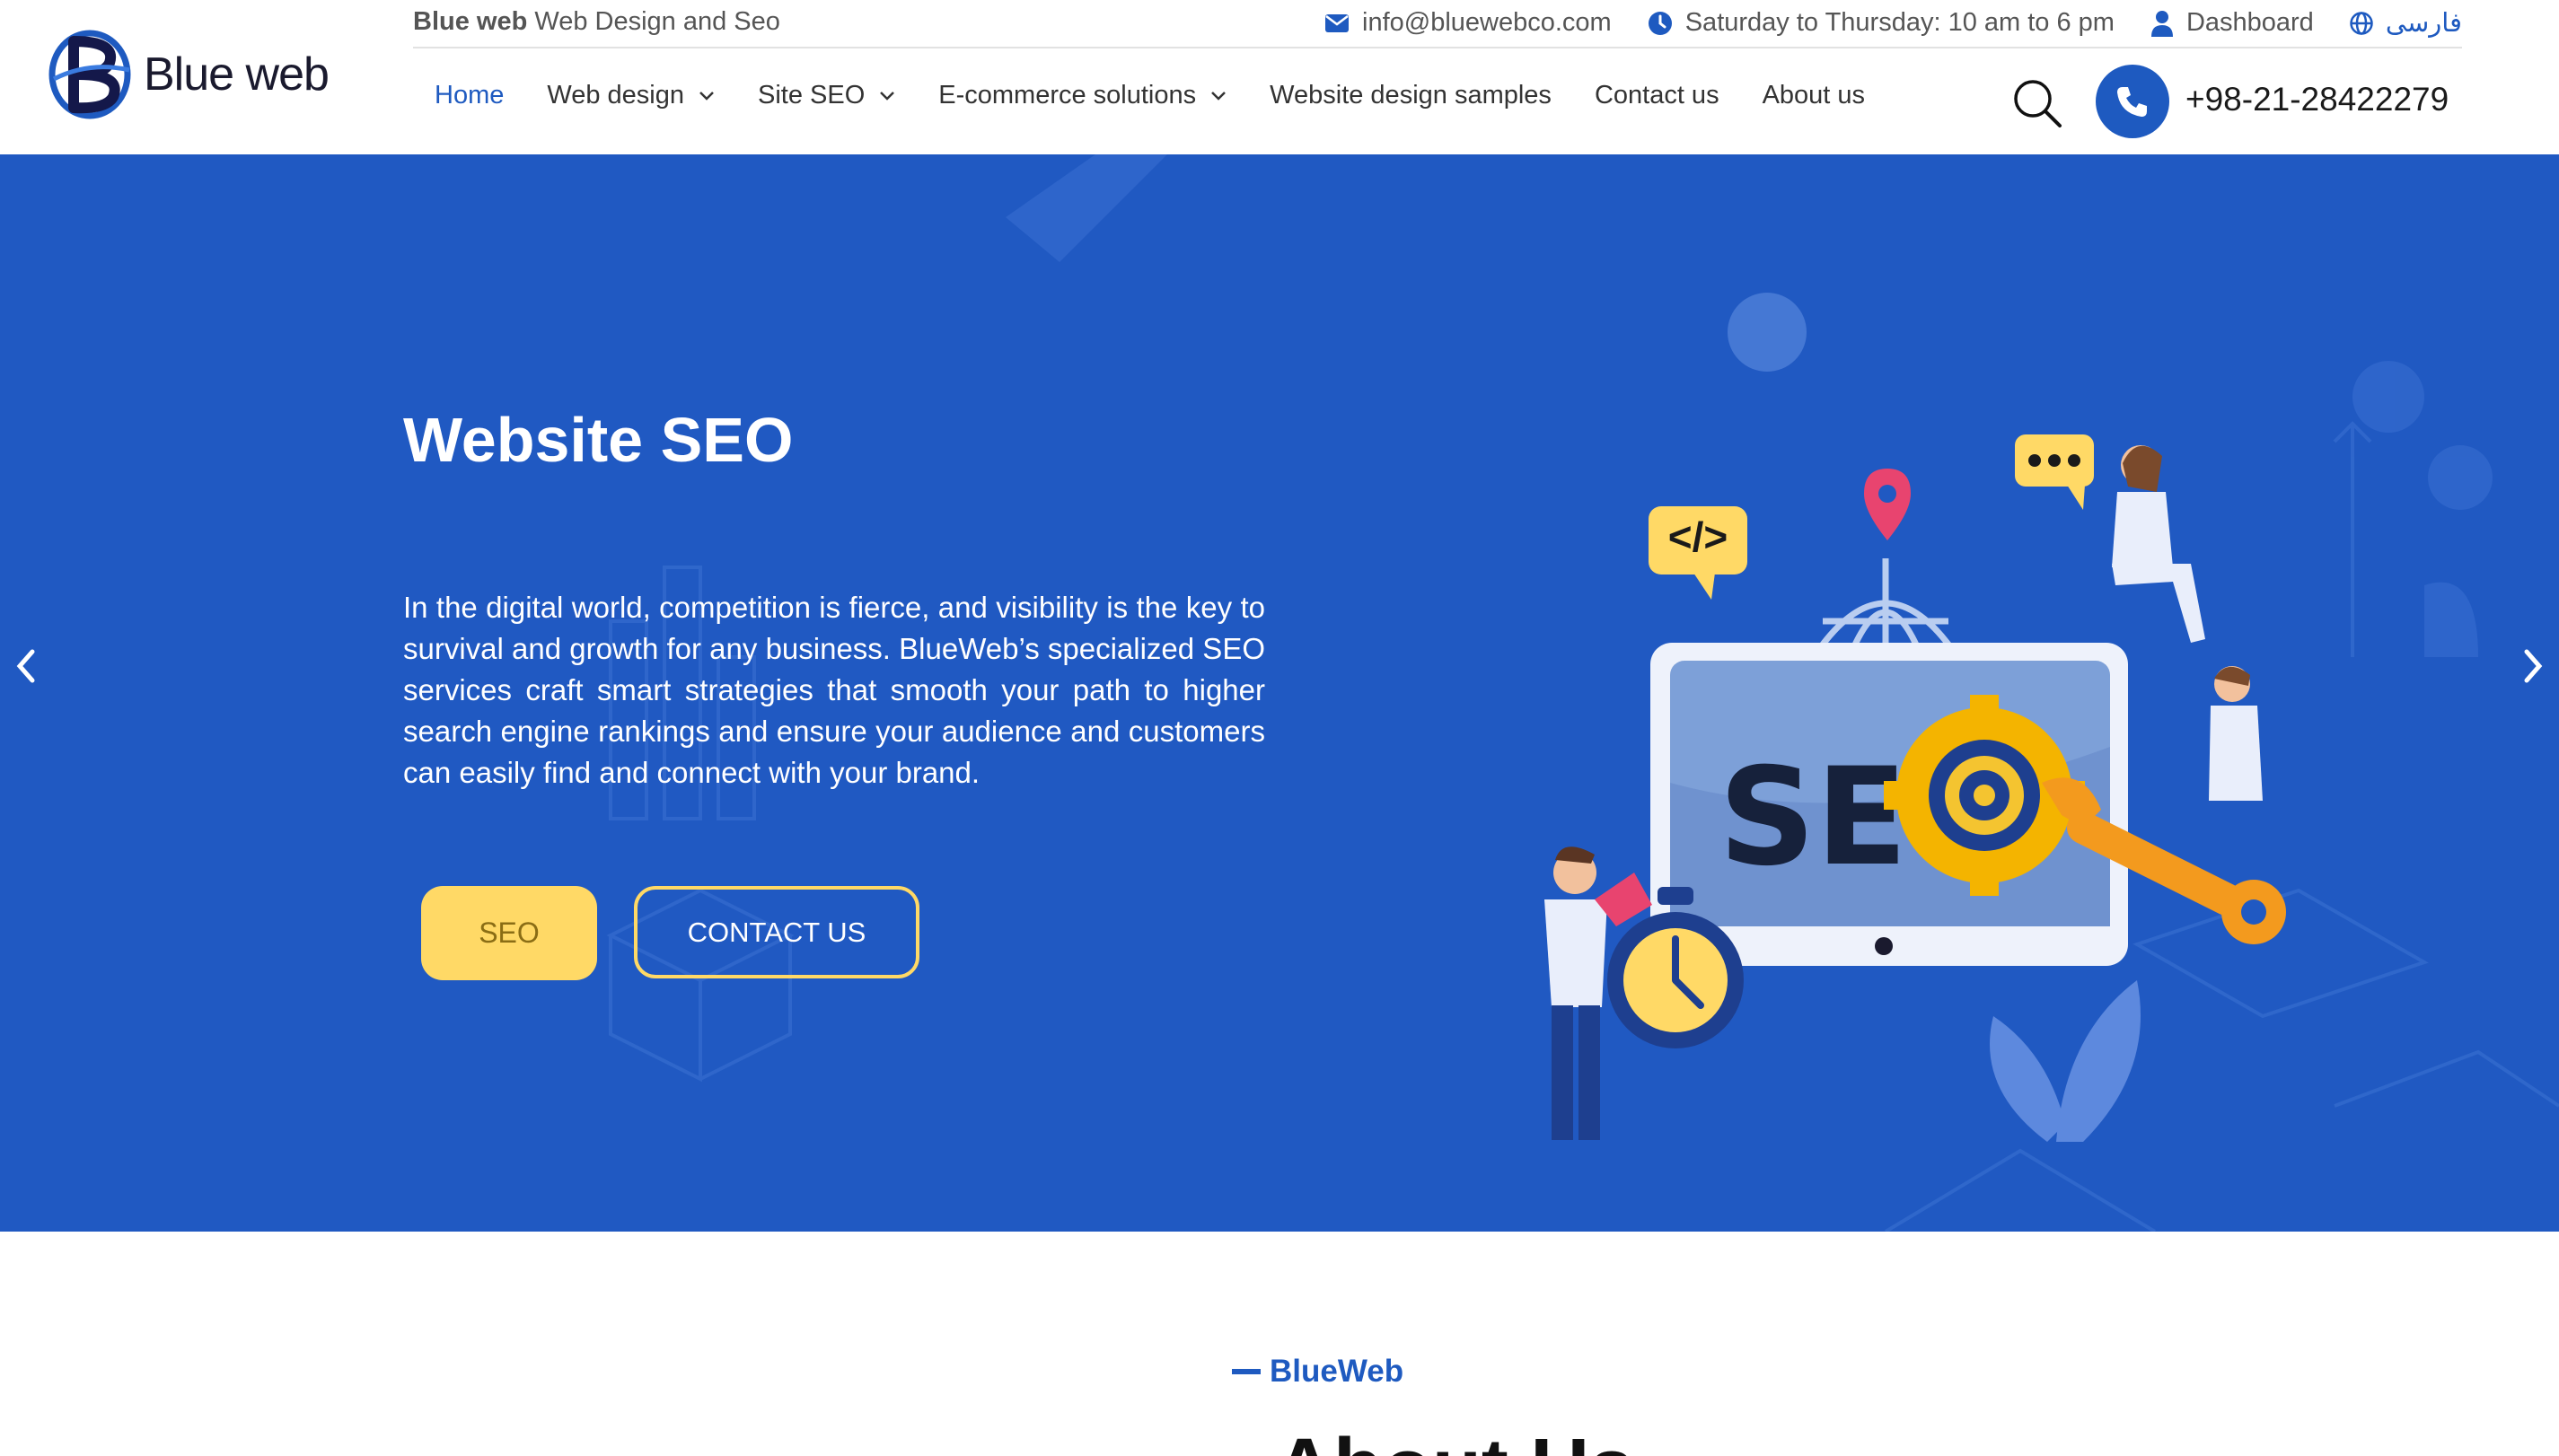  I want to click on hours-text: Saturday to Thursday: 10 am to 6 pm, so click(1900, 23).